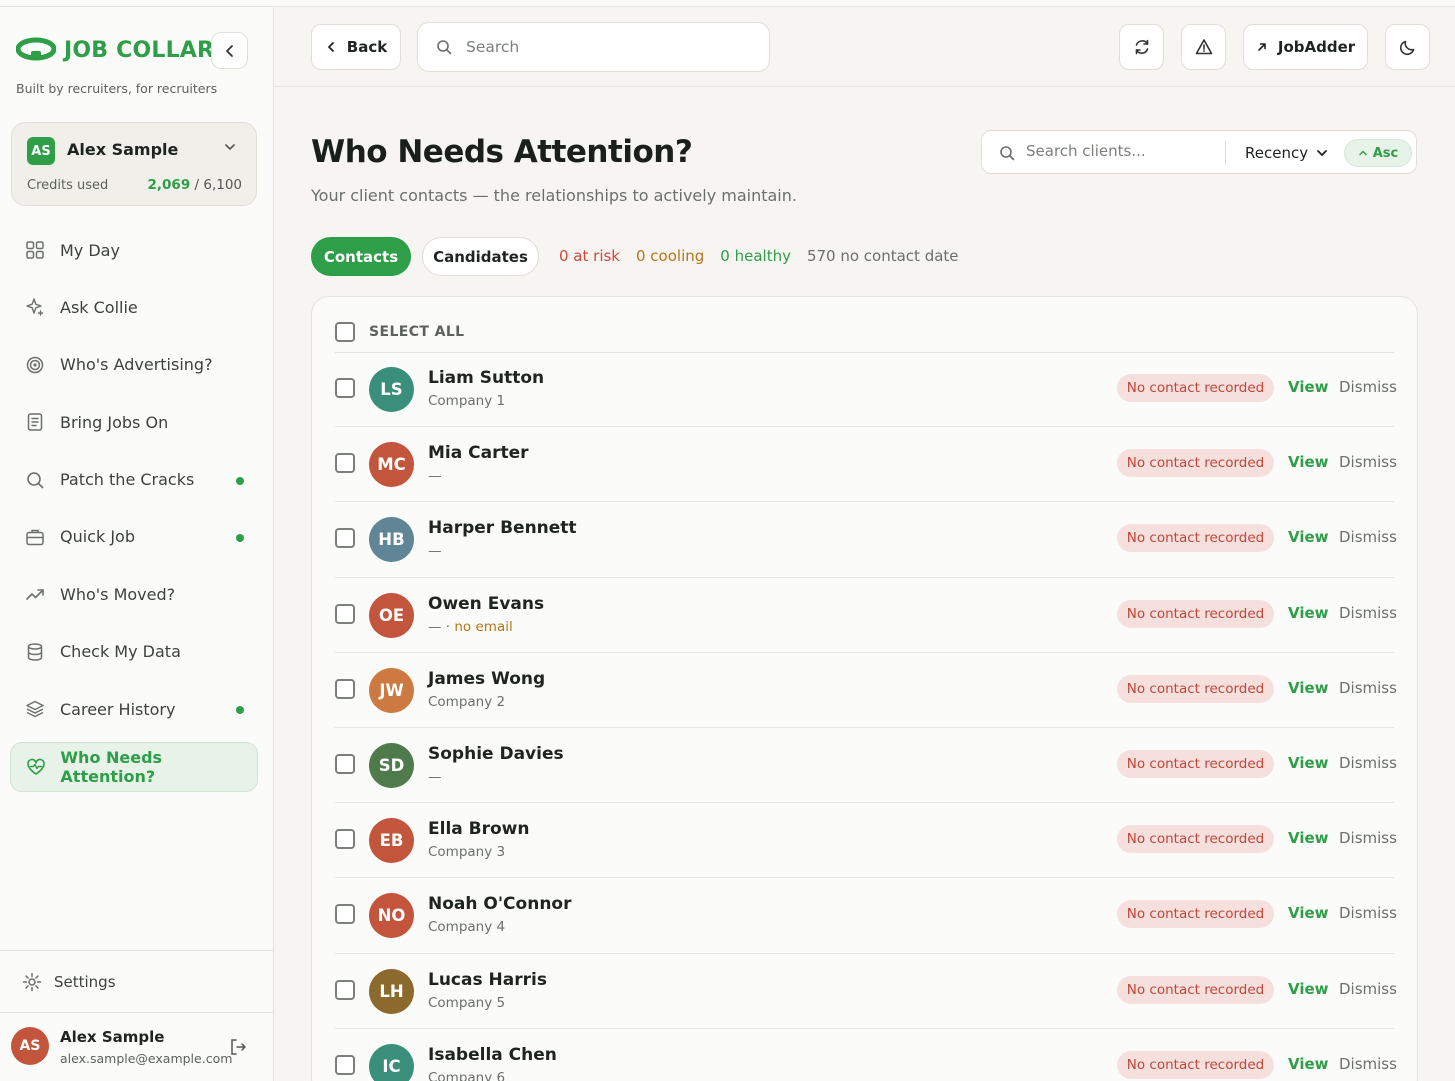 The height and width of the screenshot is (1081, 1455). What do you see at coordinates (467, 1002) in the screenshot?
I see `company-text: Company 5` at bounding box center [467, 1002].